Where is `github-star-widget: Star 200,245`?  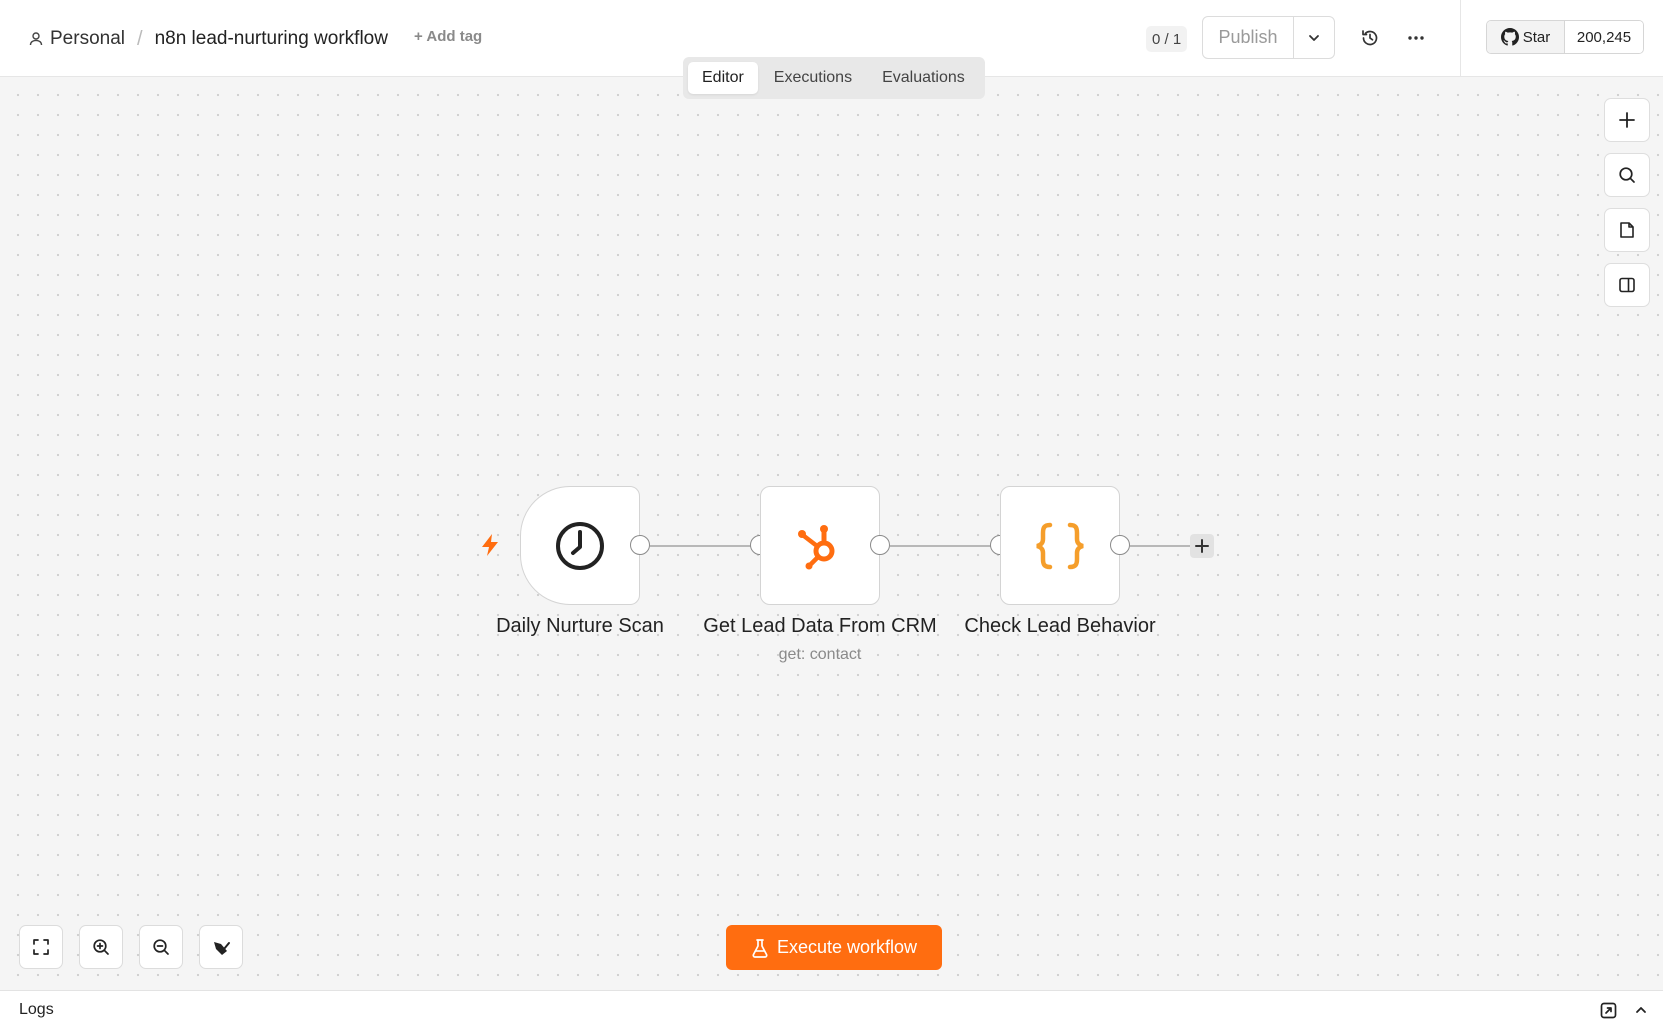
github-star-widget: Star 200,245 is located at coordinates (1565, 37).